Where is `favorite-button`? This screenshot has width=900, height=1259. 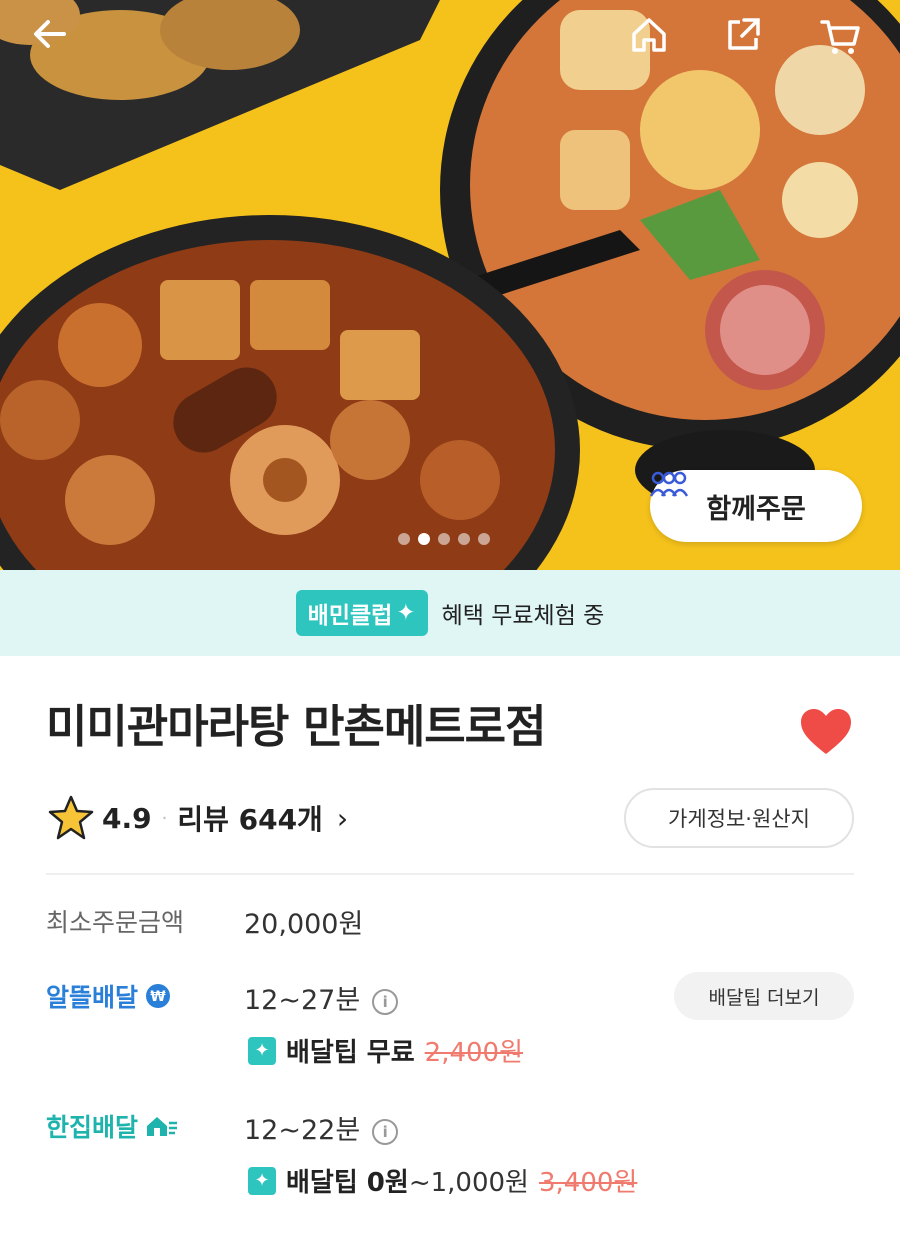
favorite-button is located at coordinates (826, 732).